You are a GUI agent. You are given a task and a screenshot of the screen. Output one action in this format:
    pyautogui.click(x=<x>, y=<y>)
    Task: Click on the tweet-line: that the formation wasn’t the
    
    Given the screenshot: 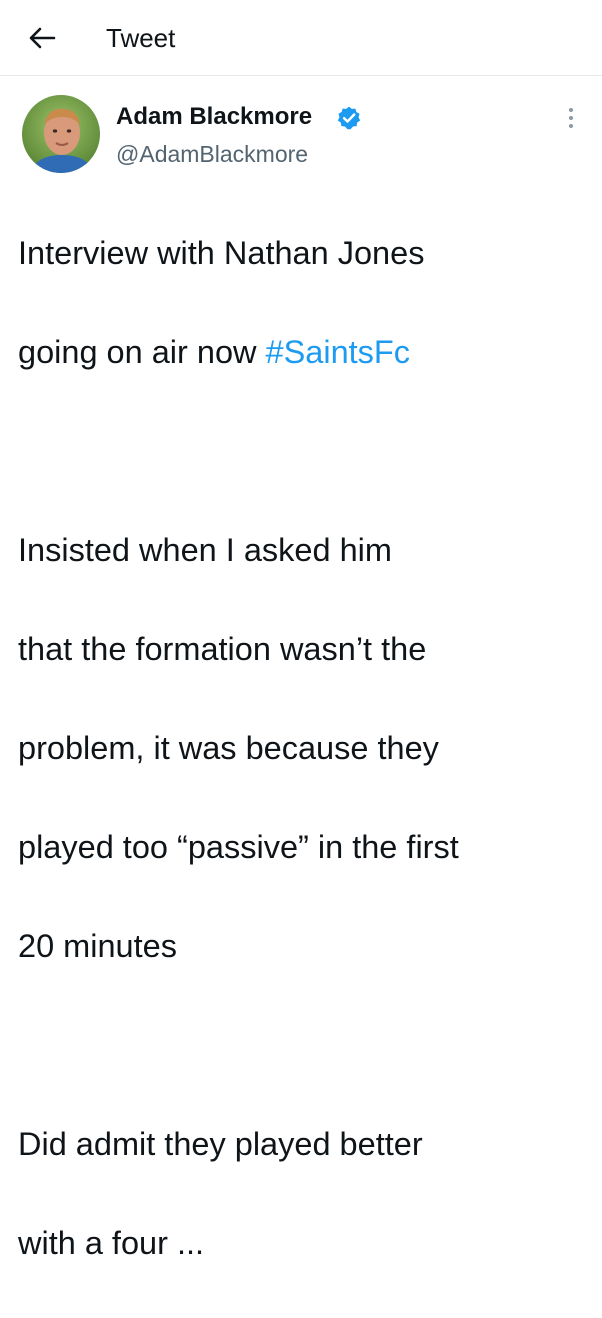 What is the action you would take?
    pyautogui.click(x=222, y=648)
    